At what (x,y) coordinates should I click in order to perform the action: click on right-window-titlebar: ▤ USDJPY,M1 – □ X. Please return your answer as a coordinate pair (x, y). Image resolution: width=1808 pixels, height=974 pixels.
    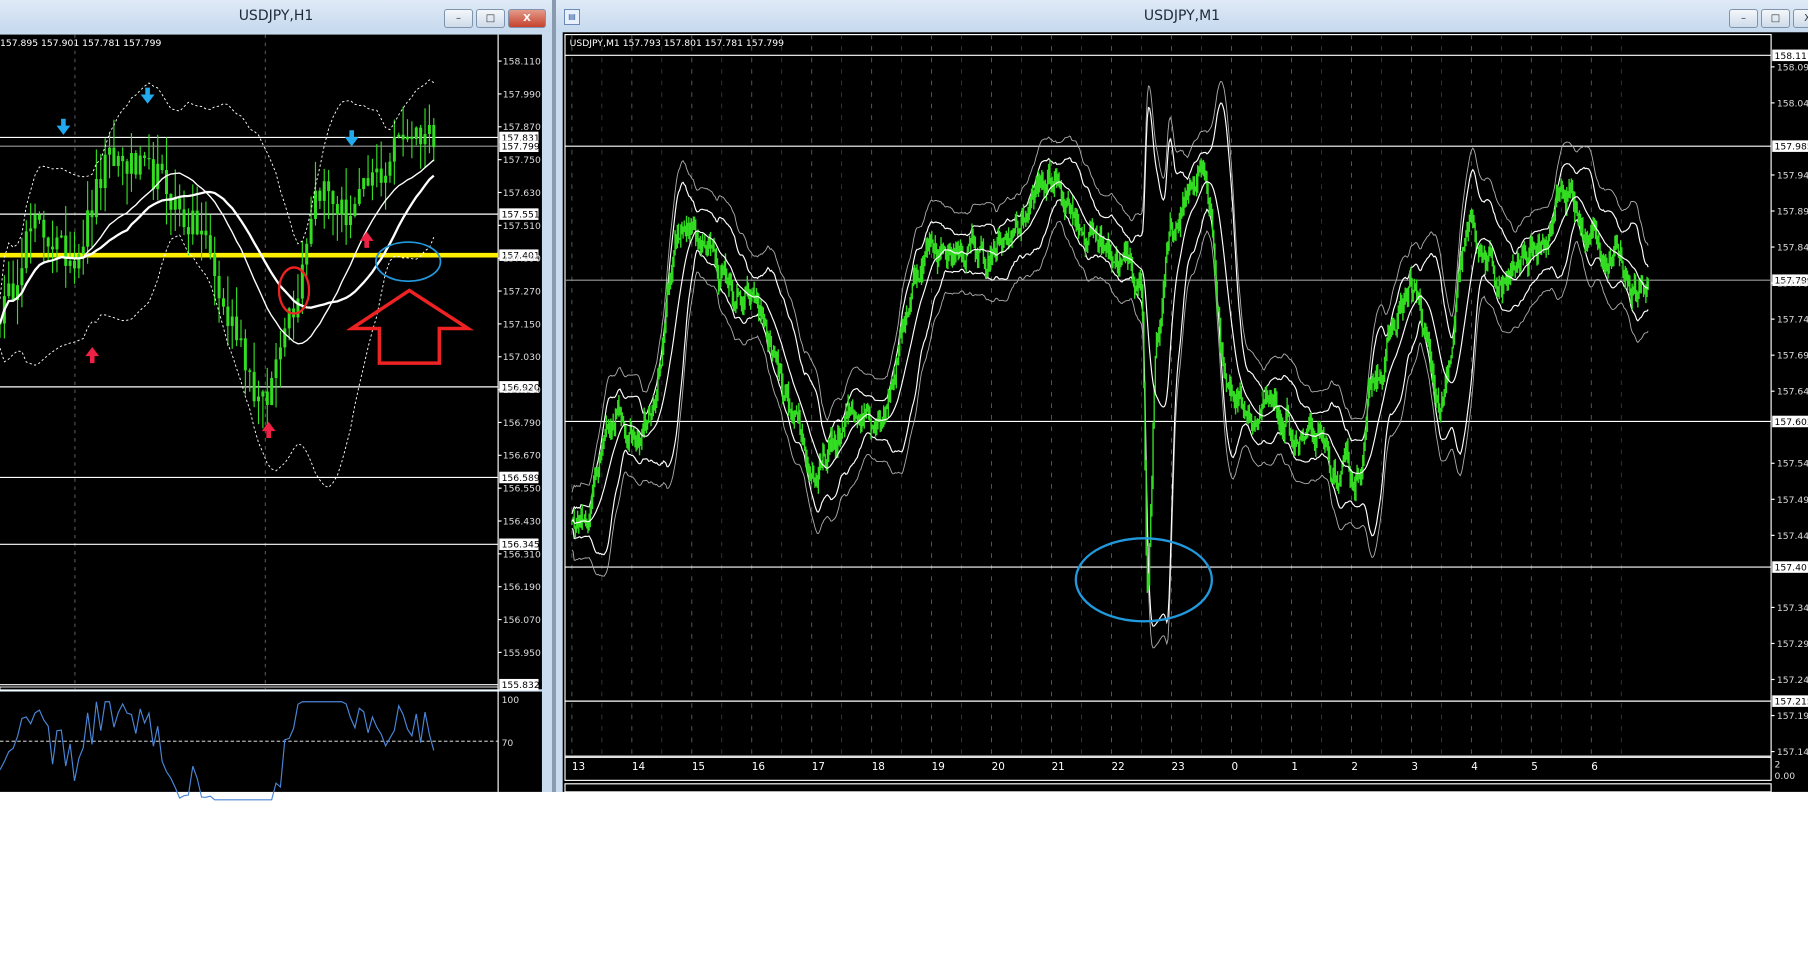
    Looking at the image, I should click on (1182, 16).